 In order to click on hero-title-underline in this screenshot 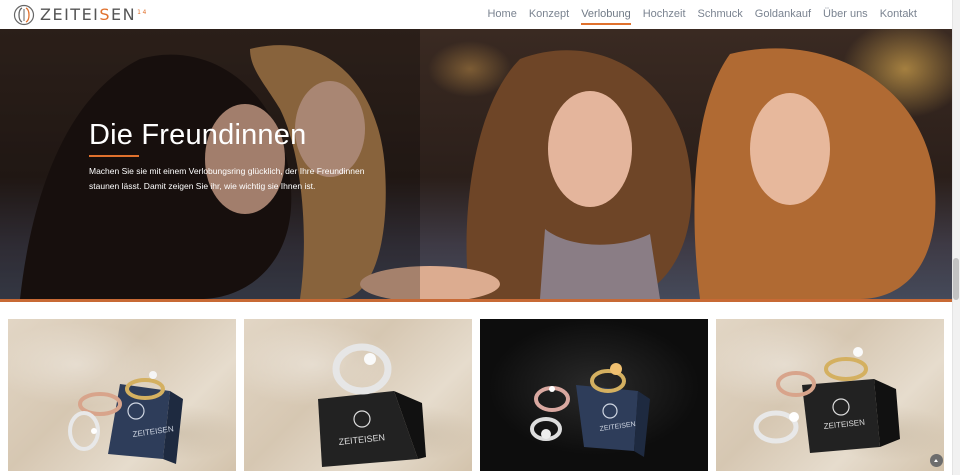, I will do `click(114, 156)`.